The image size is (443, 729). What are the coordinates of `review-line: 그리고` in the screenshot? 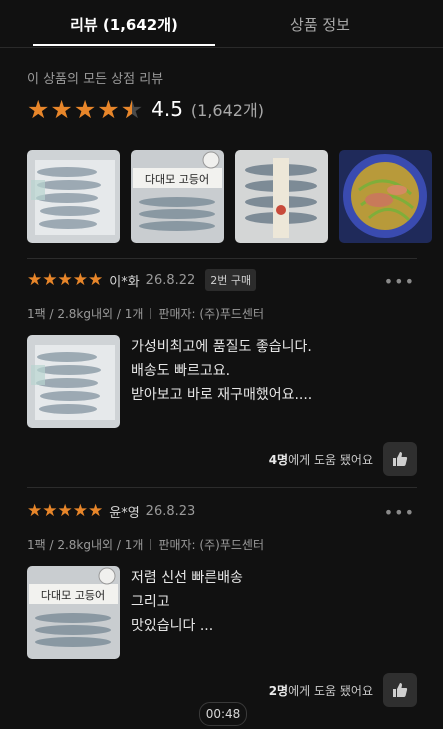 It's located at (150, 602).